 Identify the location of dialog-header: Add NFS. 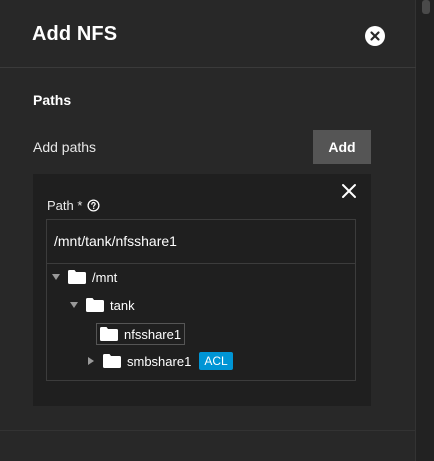
(208, 34).